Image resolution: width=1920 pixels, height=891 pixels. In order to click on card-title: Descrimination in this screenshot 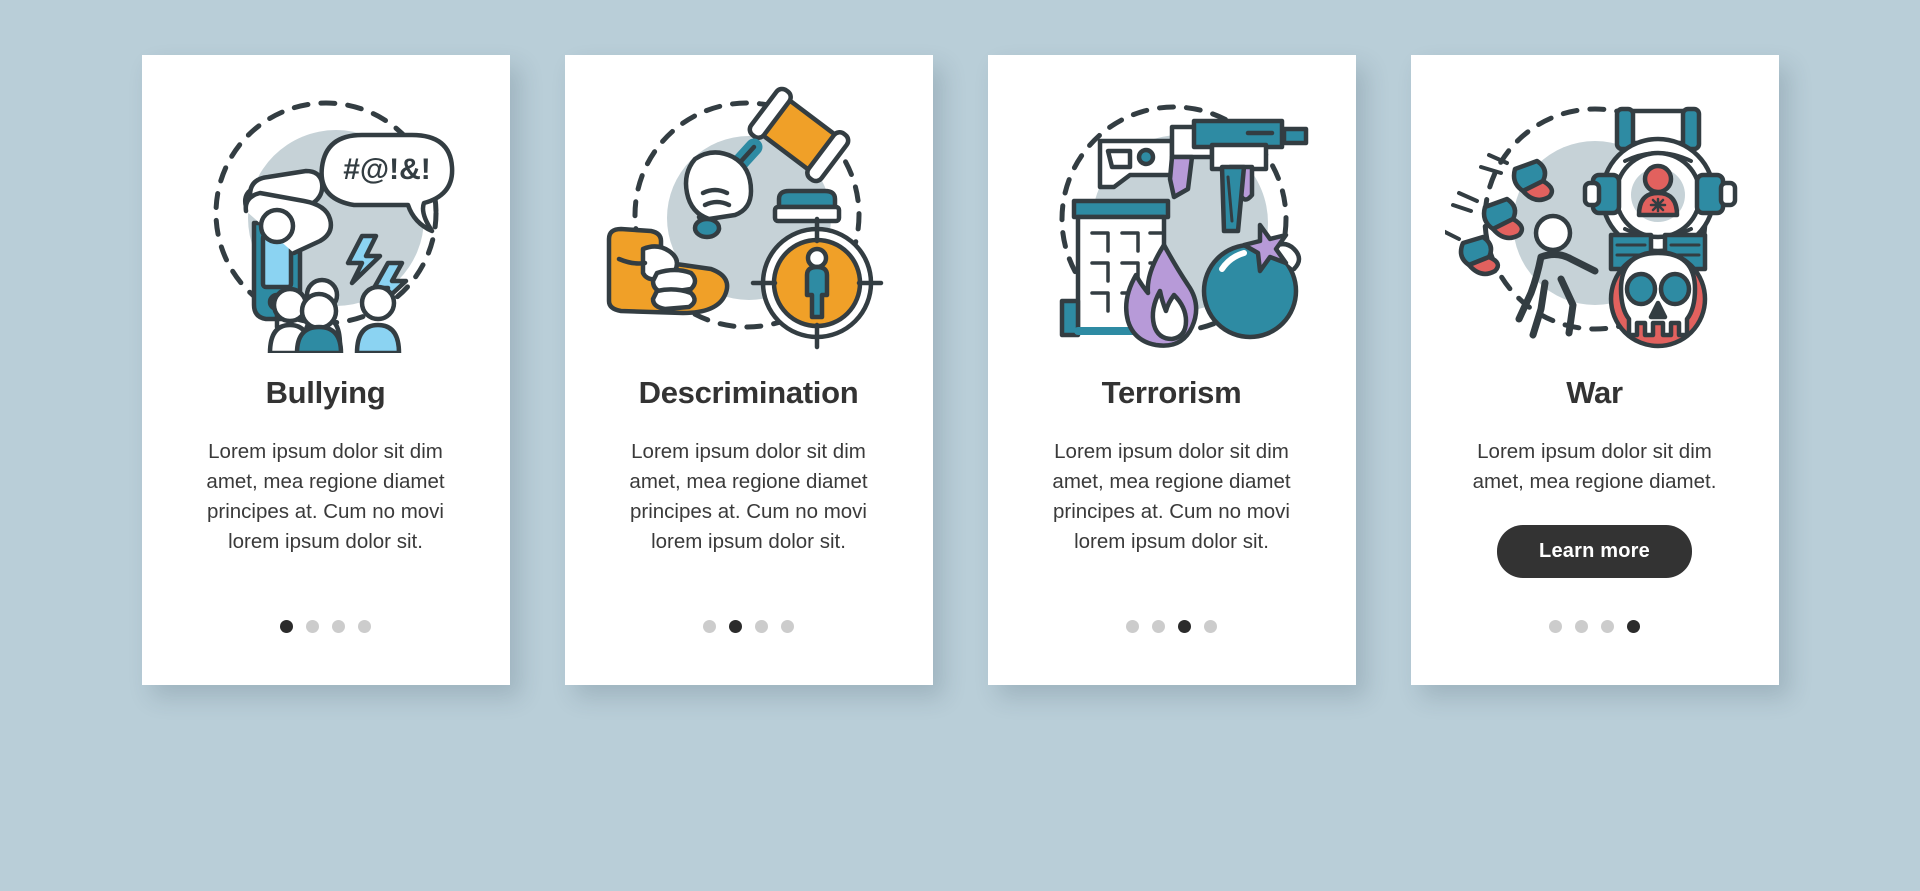, I will do `click(748, 392)`.